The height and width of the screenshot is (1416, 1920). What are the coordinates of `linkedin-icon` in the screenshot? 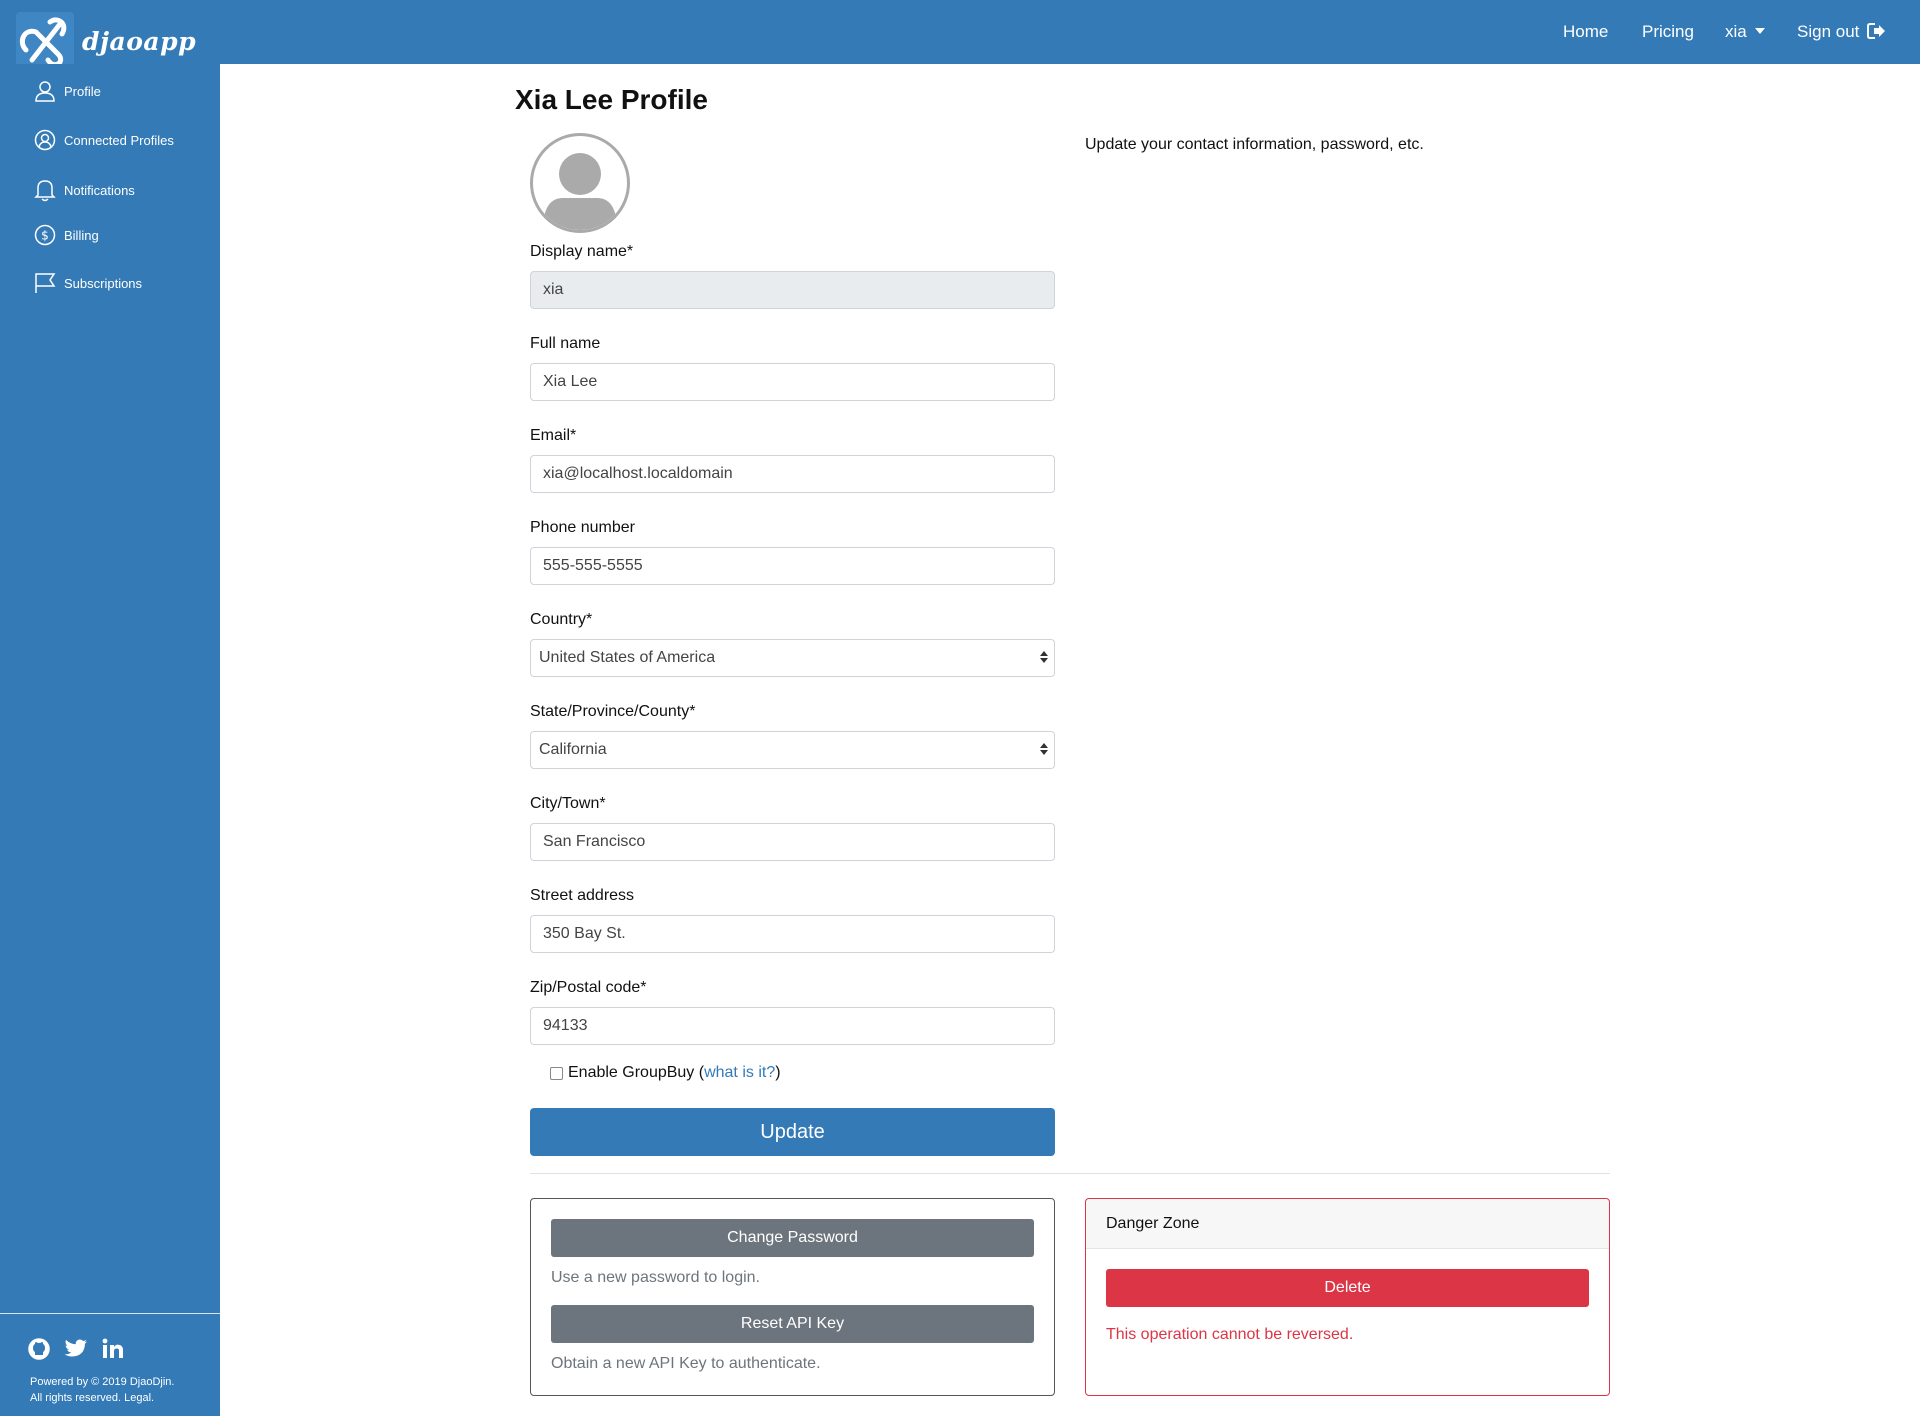 It's located at (113, 1349).